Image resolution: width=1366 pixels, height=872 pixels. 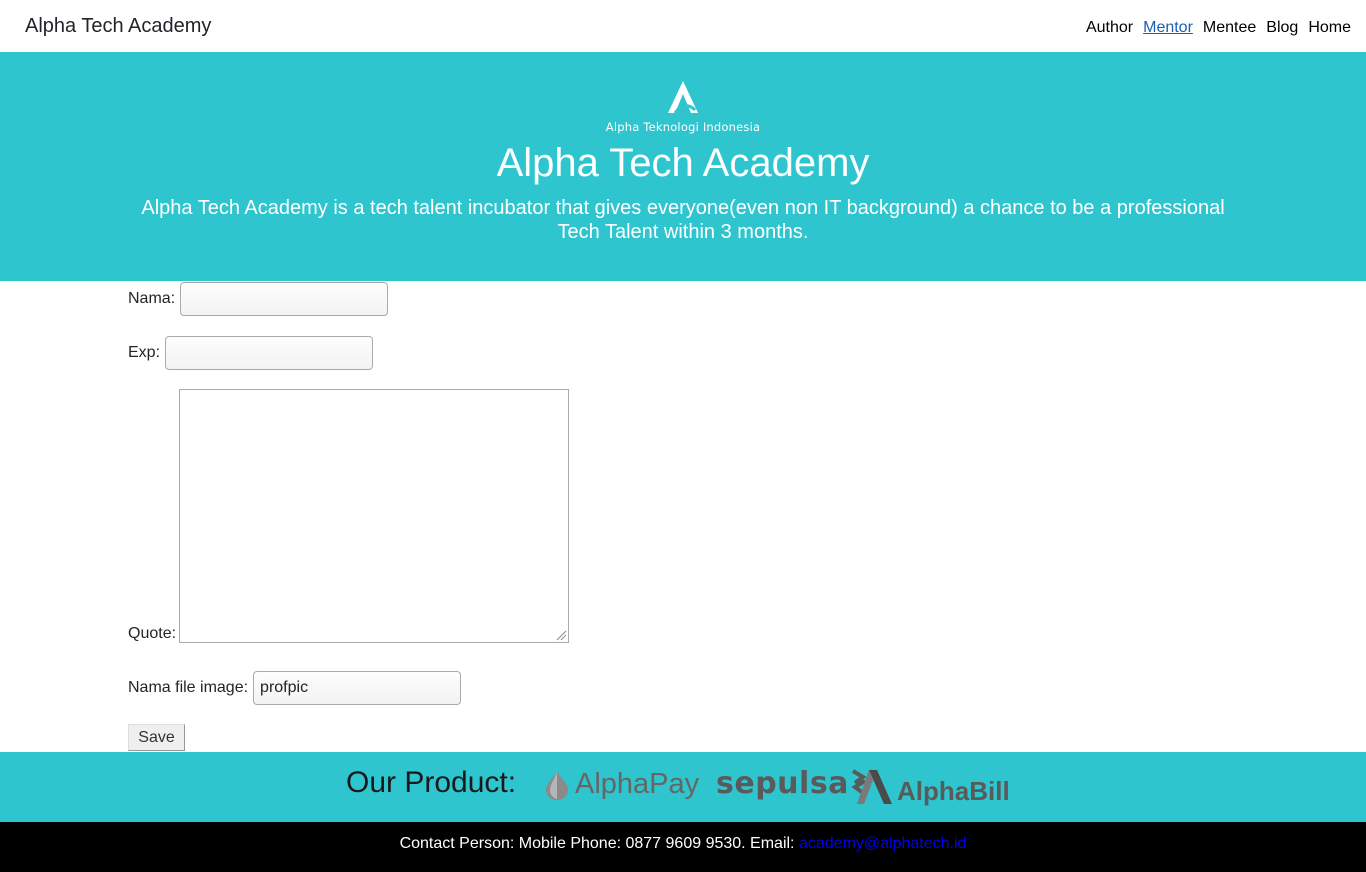 I want to click on alphapay-name: AlphaPay, so click(x=637, y=784).